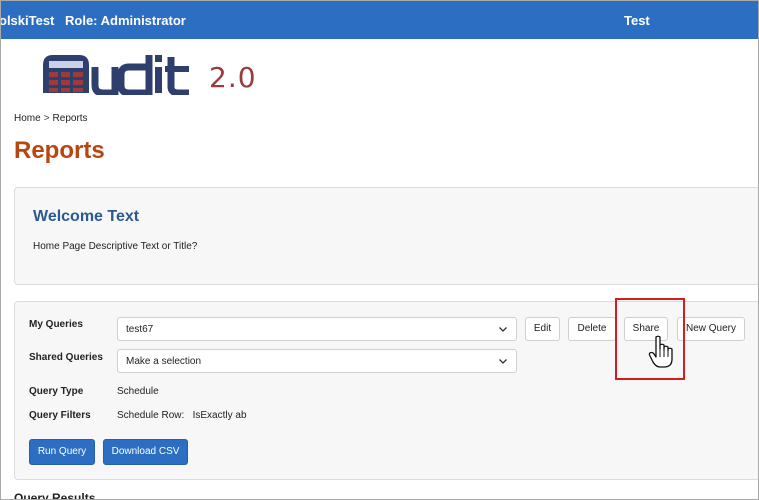 The image size is (759, 500). What do you see at coordinates (56, 324) in the screenshot?
I see `my-queries-label: My Queries` at bounding box center [56, 324].